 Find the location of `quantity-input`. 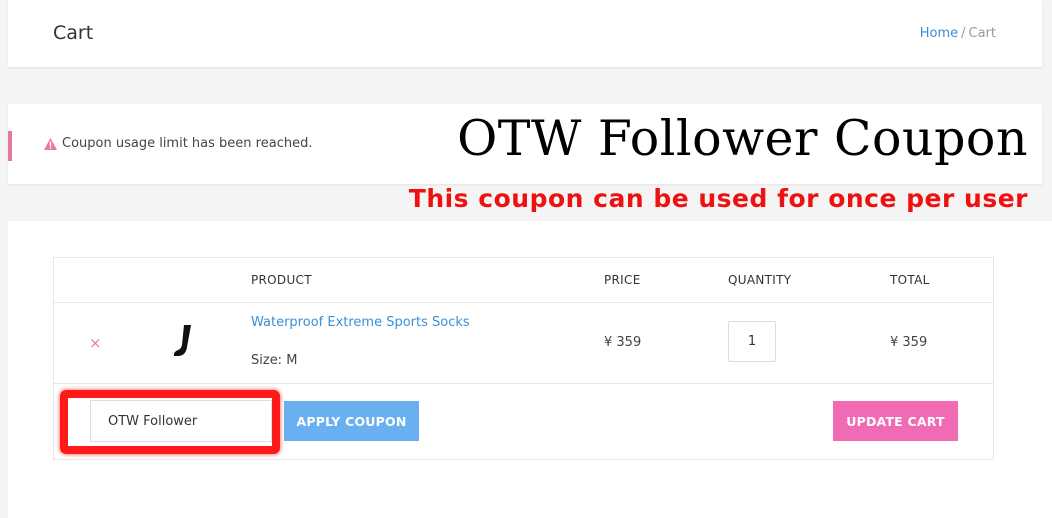

quantity-input is located at coordinates (752, 341).